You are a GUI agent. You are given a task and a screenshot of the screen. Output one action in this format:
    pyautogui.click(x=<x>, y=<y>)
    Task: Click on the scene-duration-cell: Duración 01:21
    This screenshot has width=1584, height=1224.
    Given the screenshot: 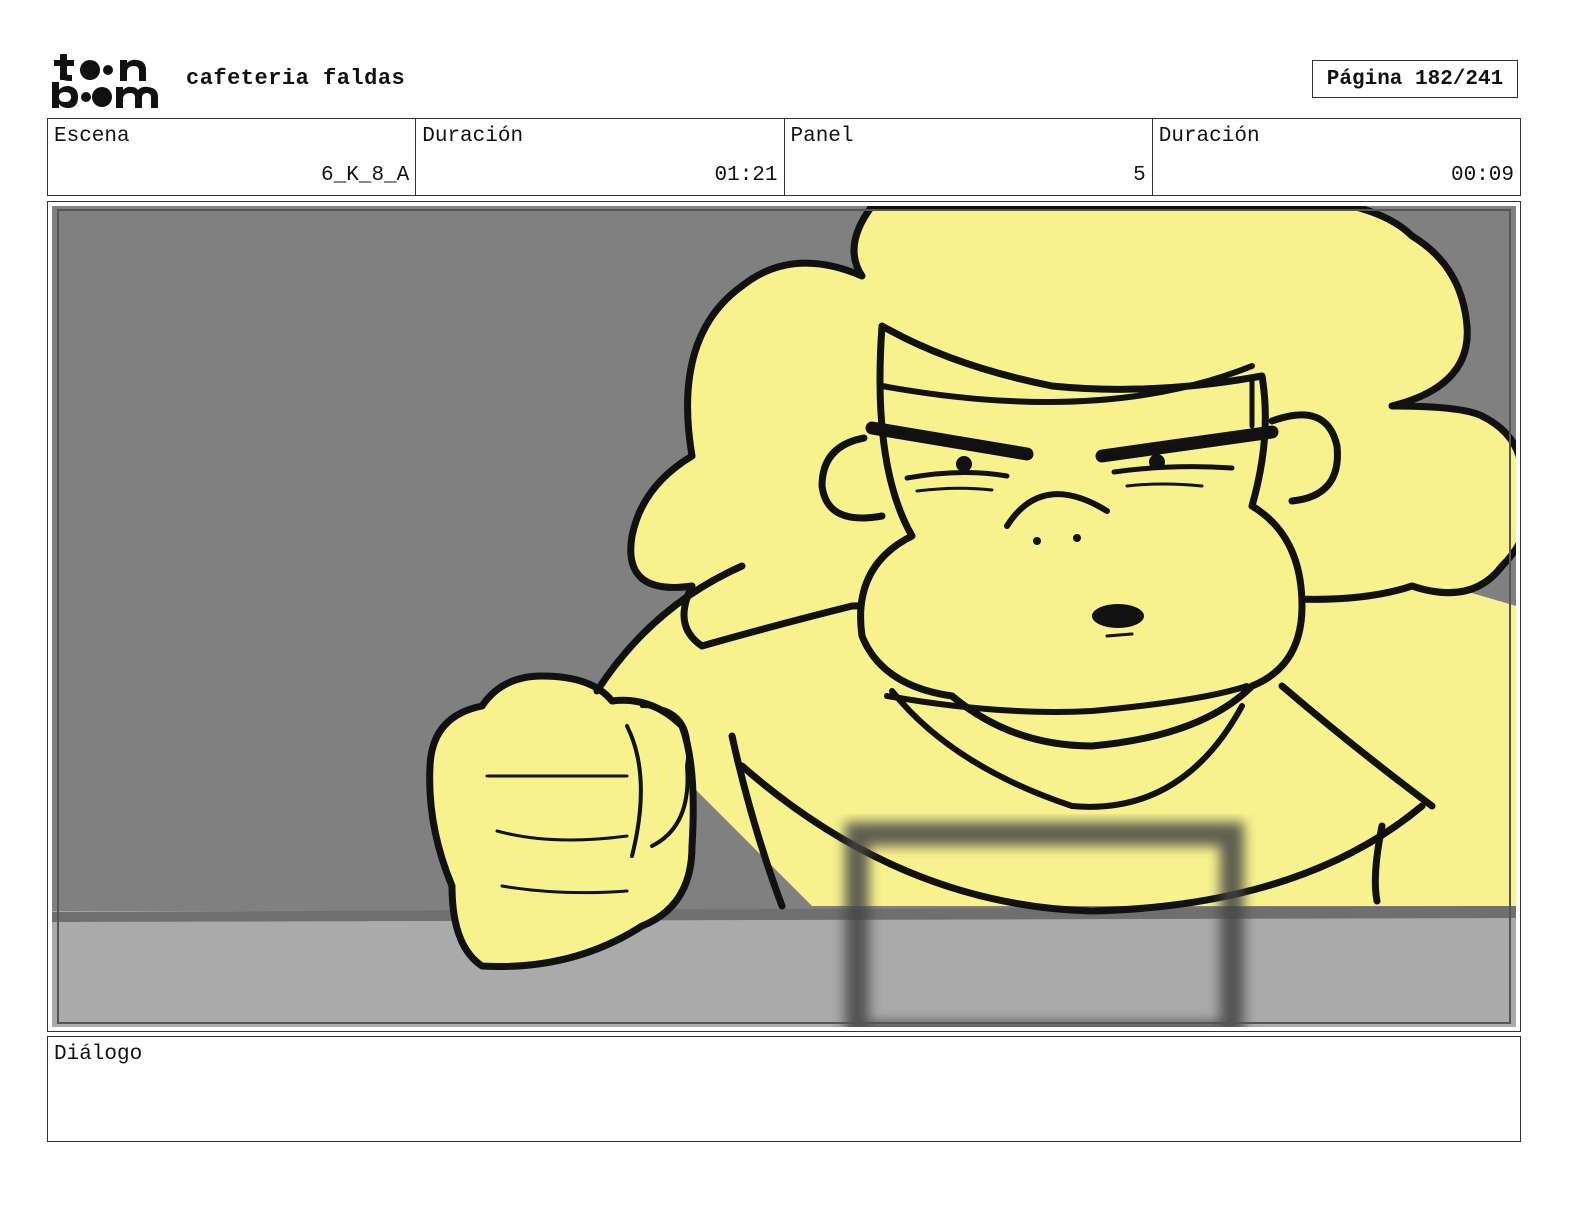 What is the action you would take?
    pyautogui.click(x=600, y=157)
    